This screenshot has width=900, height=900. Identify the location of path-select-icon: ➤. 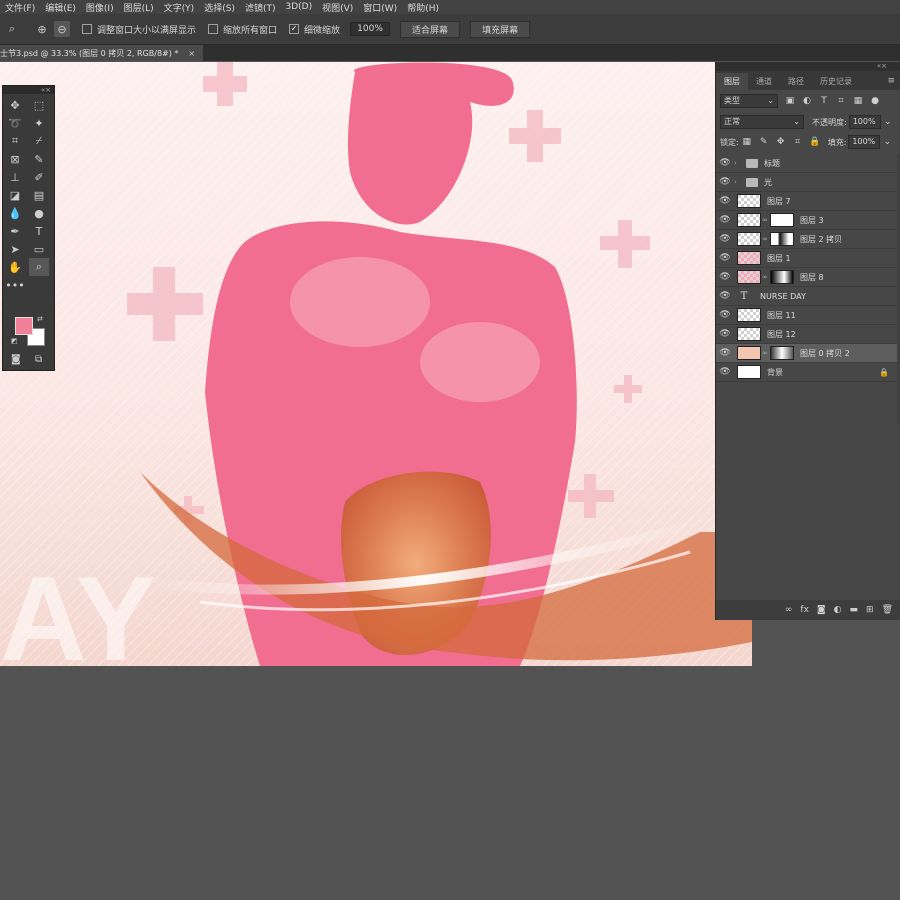
(15, 249).